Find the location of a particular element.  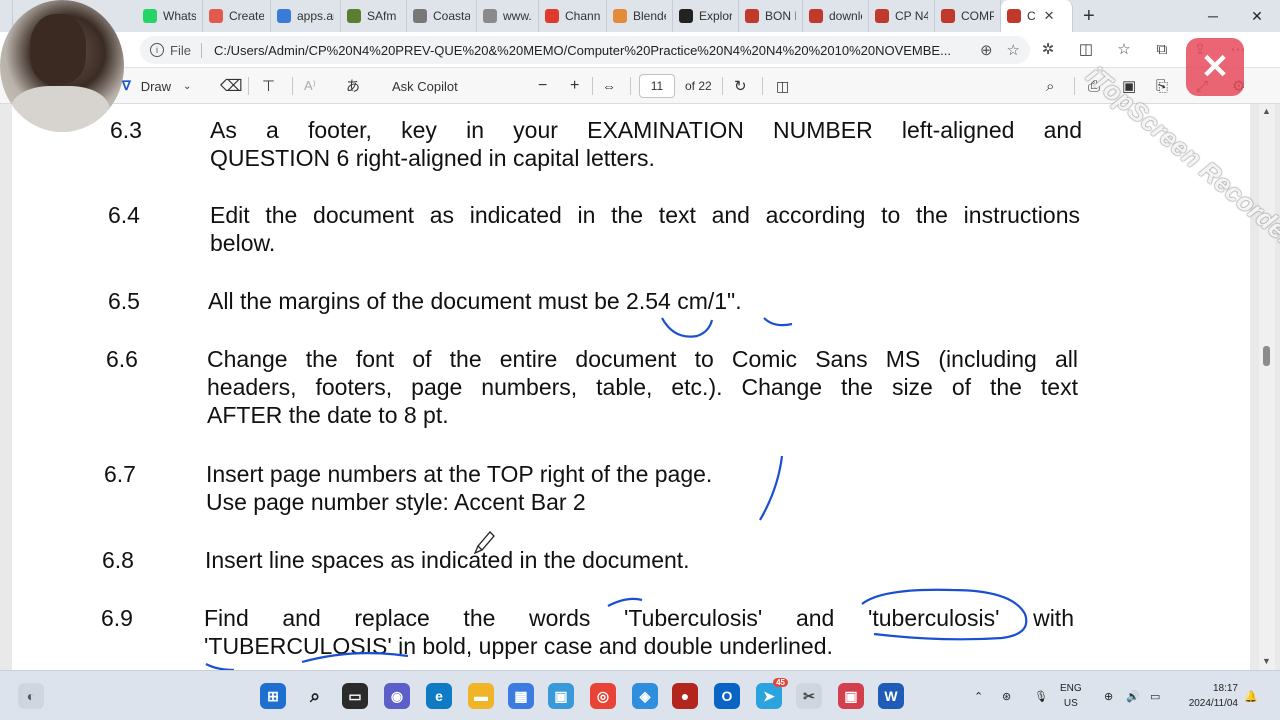

new-tab-button: + is located at coordinates (1089, 16).